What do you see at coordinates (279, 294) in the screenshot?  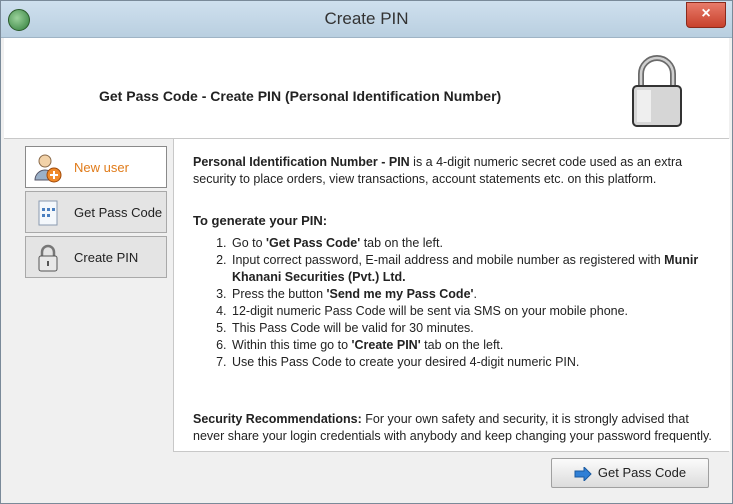 I see `step-text: Press the button` at bounding box center [279, 294].